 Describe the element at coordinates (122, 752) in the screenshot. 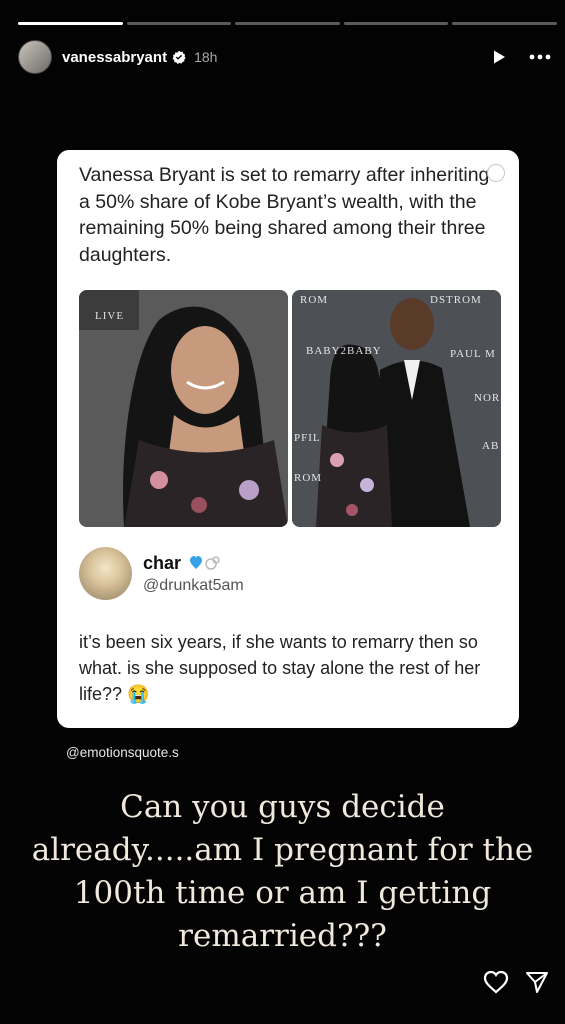

I see `source-credit: @emotionsquote.s` at that location.